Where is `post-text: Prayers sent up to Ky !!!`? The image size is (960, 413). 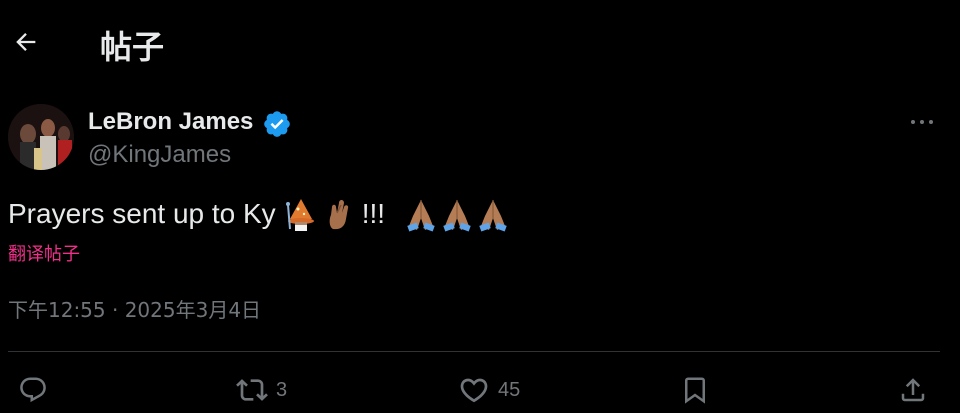
post-text: Prayers sent up to Ky !!! is located at coordinates (259, 214).